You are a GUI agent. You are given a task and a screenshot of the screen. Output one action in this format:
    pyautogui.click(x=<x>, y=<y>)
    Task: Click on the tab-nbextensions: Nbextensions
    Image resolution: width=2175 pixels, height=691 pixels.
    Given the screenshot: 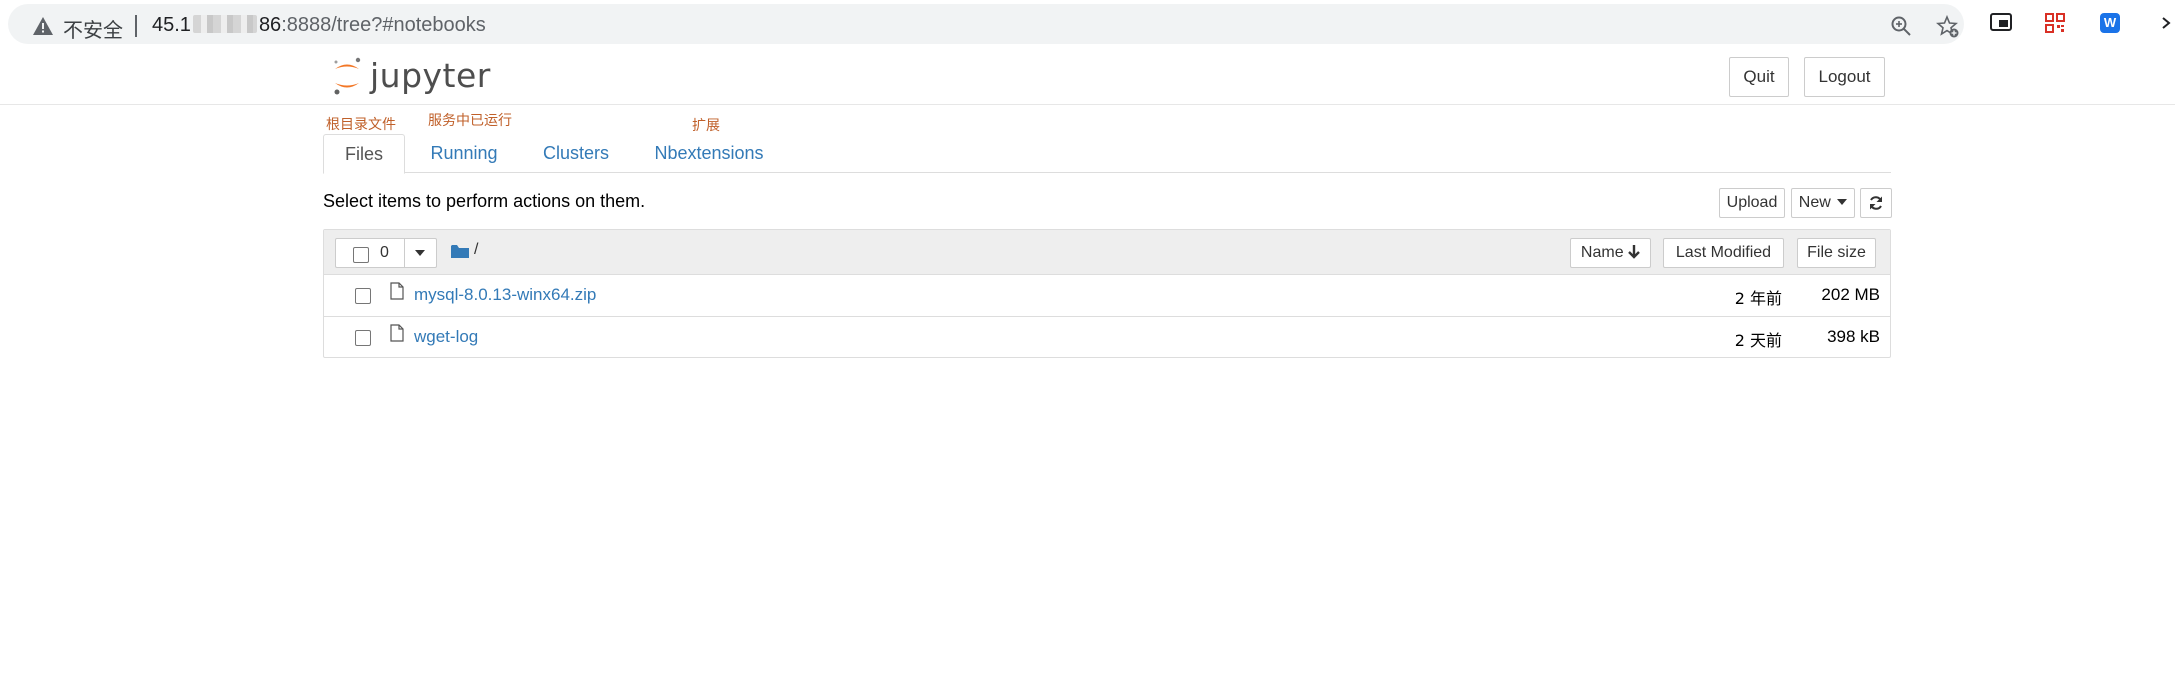 What is the action you would take?
    pyautogui.click(x=709, y=153)
    